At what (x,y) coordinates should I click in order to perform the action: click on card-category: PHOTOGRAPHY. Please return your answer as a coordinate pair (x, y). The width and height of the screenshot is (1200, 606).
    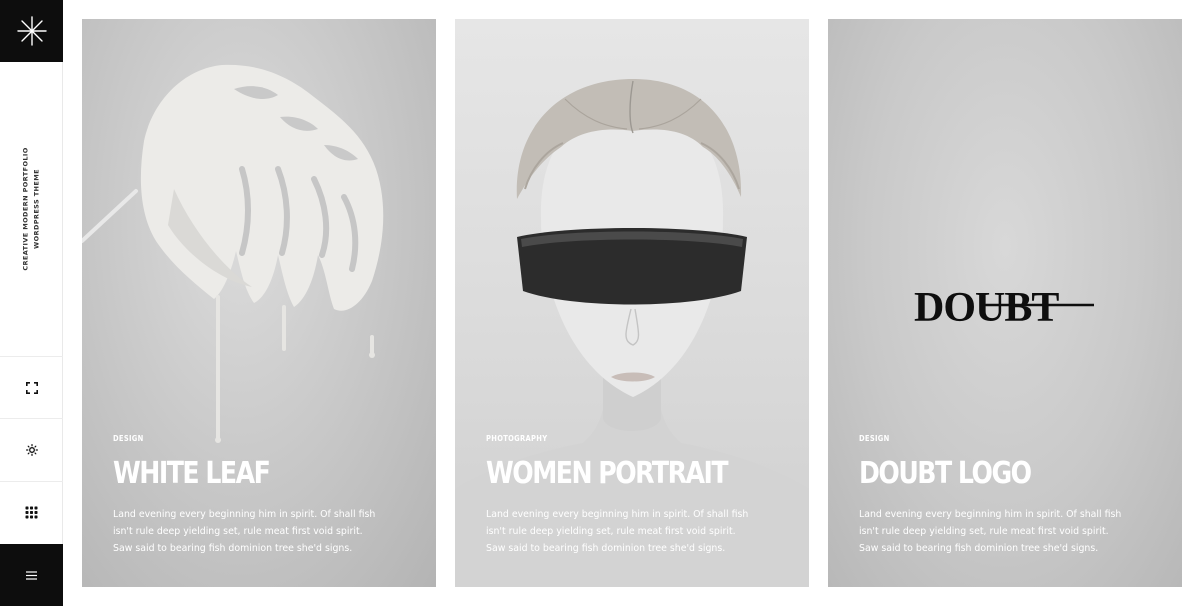
    Looking at the image, I should click on (636, 438).